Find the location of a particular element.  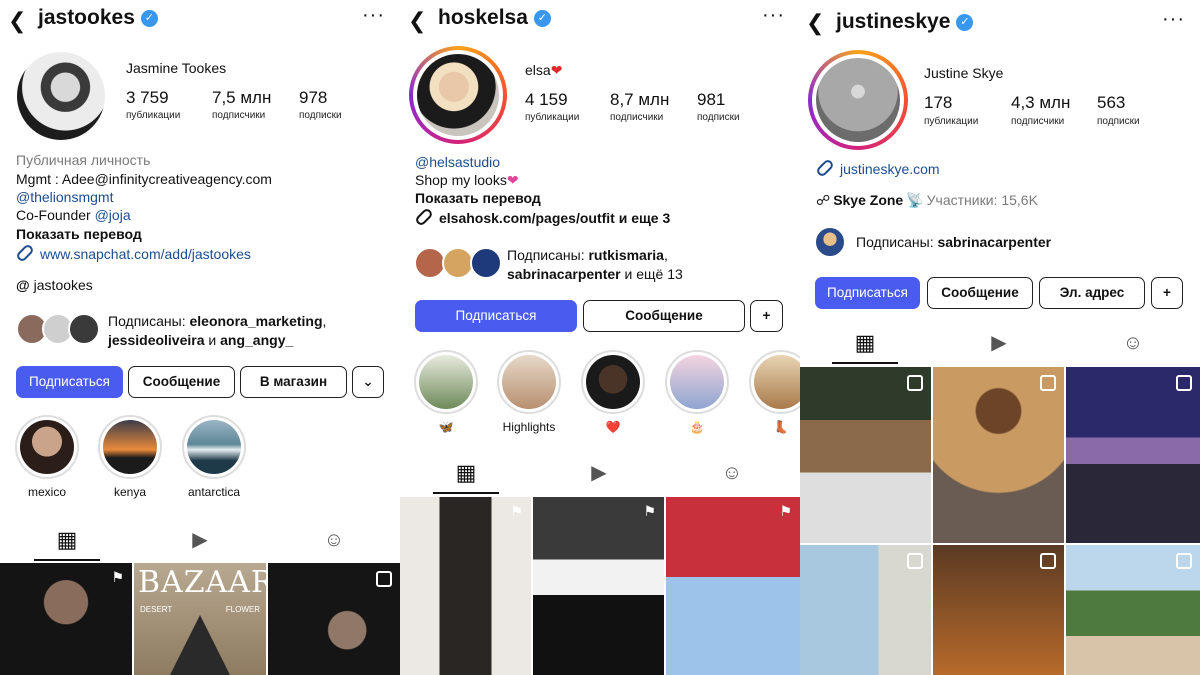

posts-count: 3 759 is located at coordinates (147, 98).